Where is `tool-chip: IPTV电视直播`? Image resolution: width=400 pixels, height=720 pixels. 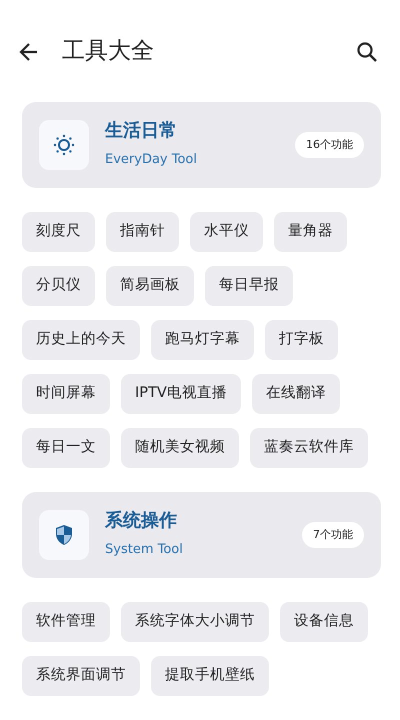
tool-chip: IPTV电视直播 is located at coordinates (181, 394).